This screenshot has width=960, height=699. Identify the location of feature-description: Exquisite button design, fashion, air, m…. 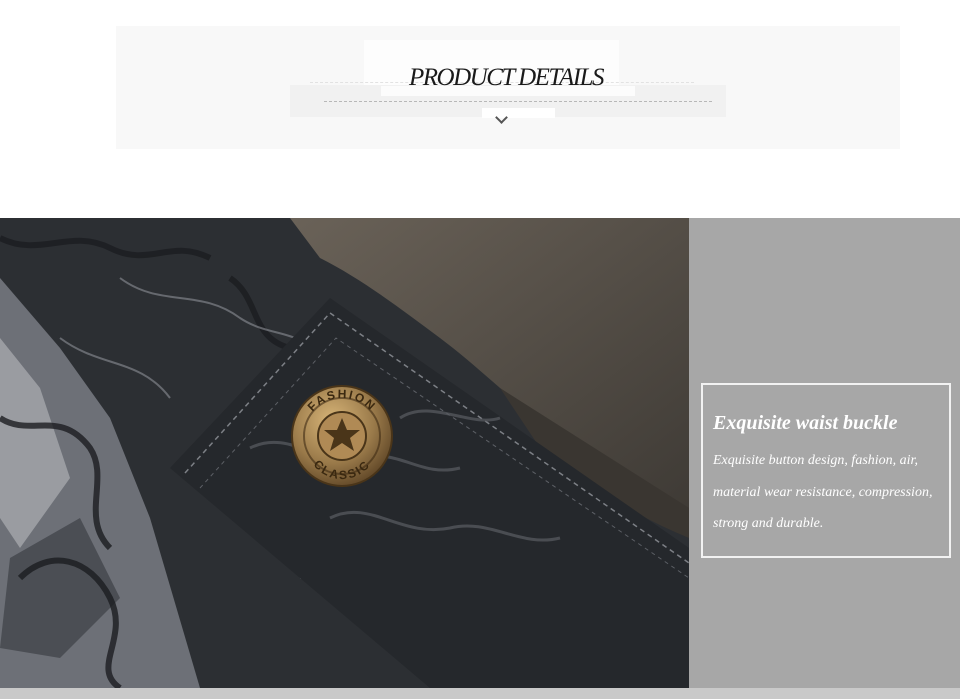
(823, 492).